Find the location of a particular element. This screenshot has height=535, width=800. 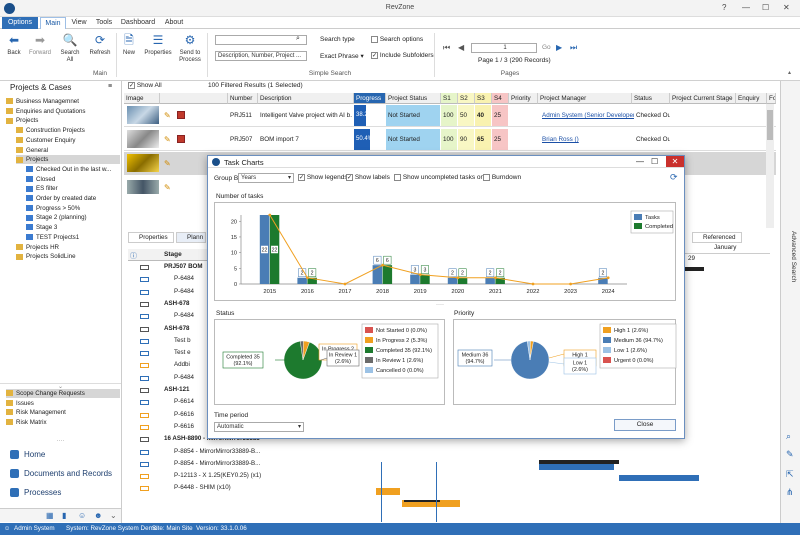

page-number-input: 1 is located at coordinates (504, 48).